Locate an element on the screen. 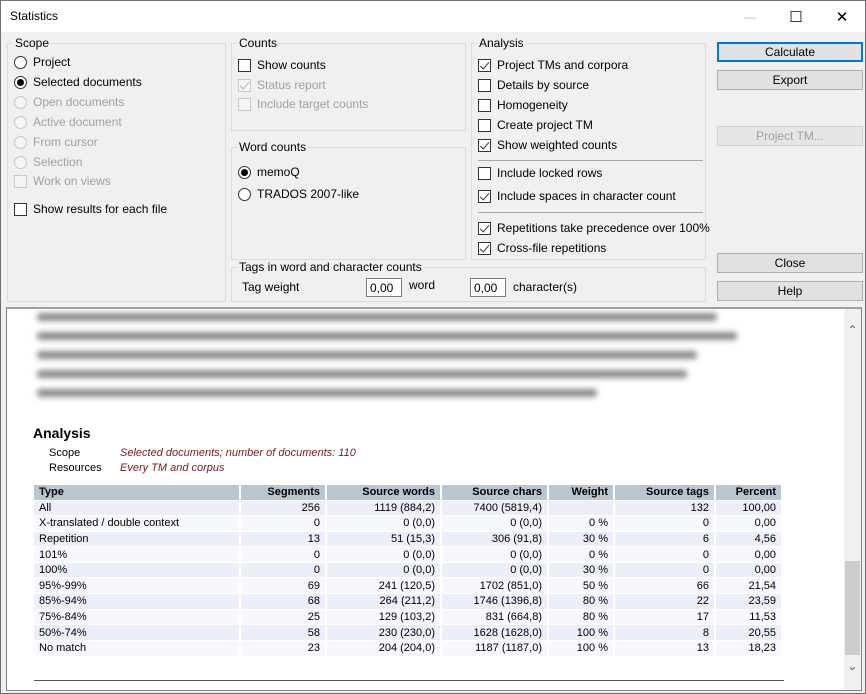 This screenshot has width=866, height=694. title-bar: Statistics — ☐ ✕ is located at coordinates (433, 16).